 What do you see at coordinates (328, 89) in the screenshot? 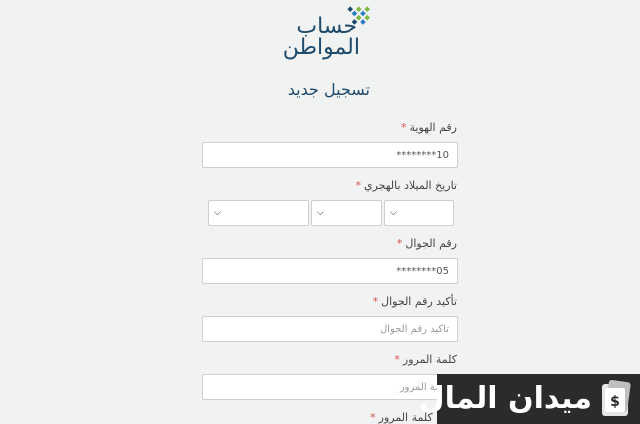
I see `page-title: تسجيل جديد` at bounding box center [328, 89].